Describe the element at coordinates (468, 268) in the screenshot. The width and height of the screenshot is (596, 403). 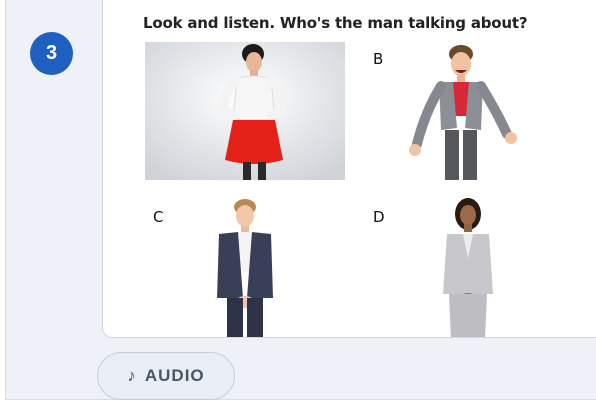
I see `option-d-image` at that location.